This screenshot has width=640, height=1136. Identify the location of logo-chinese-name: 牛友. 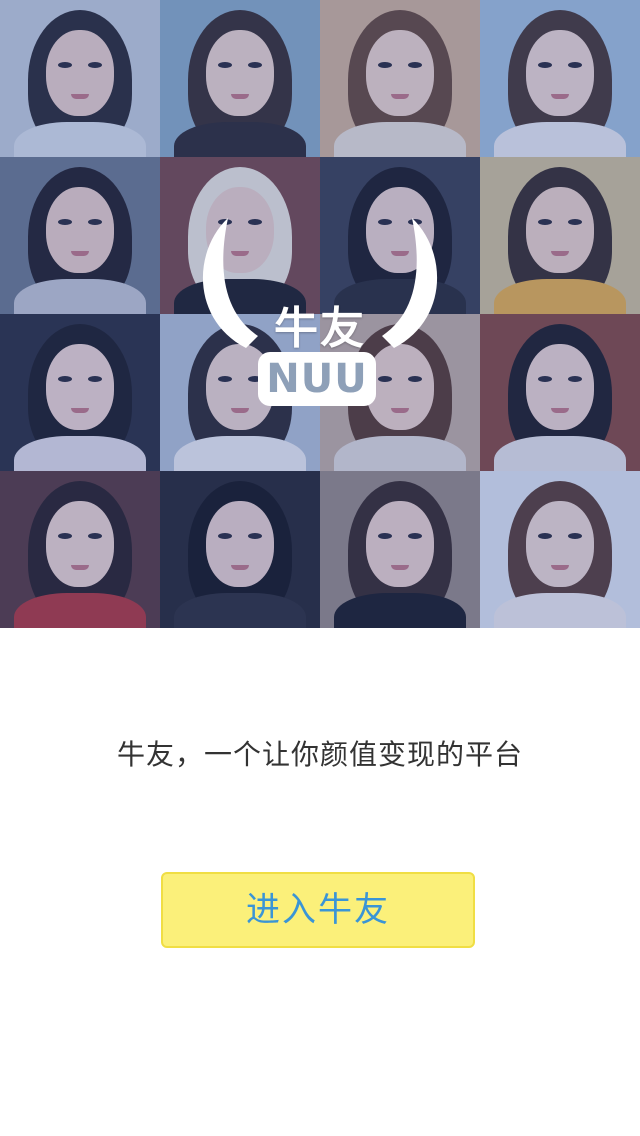
(320, 328).